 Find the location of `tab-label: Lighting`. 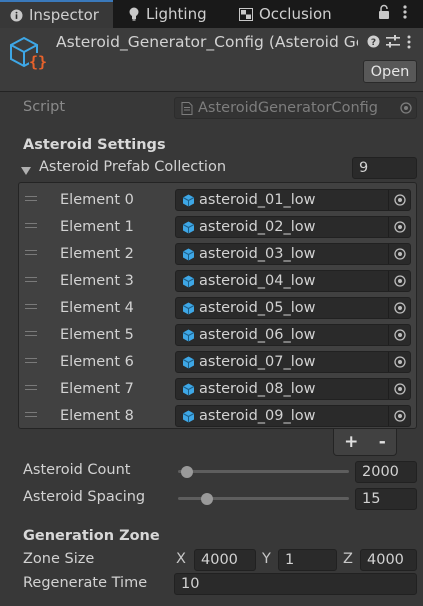

tab-label: Lighting is located at coordinates (176, 14).